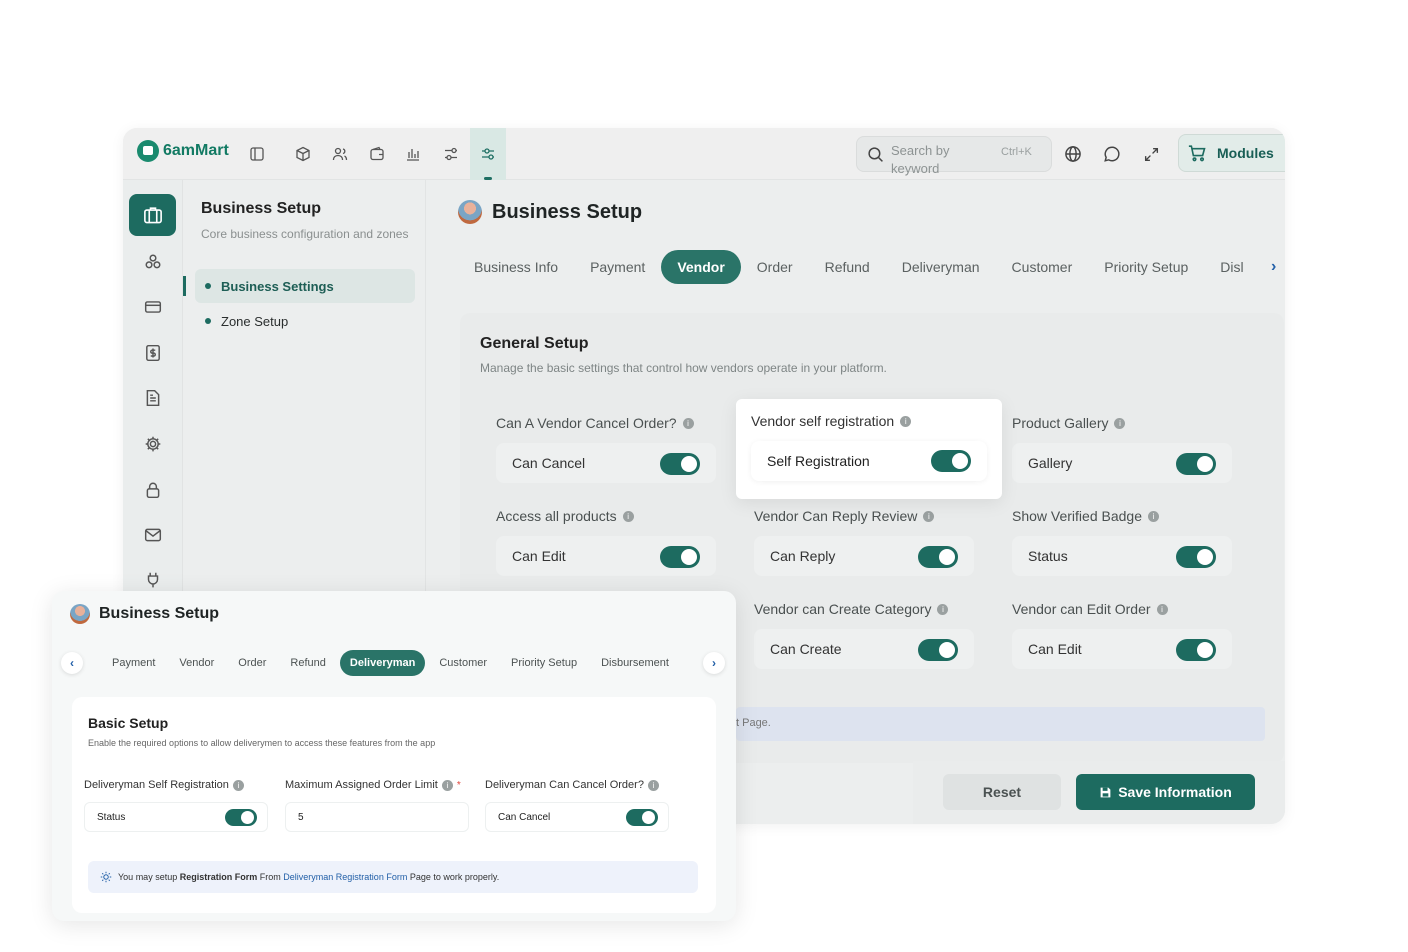 The image size is (1408, 952). I want to click on top-bar: 6amMart Search by keyword Ctrl+K Modules, so click(704, 154).